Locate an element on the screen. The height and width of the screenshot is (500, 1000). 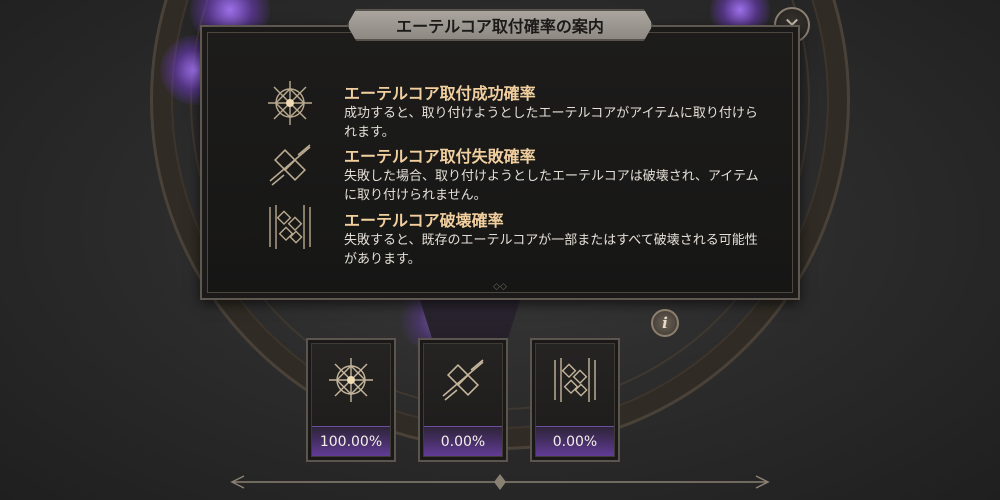
entry-title: エーテルコア破壊確率 is located at coordinates (424, 220).